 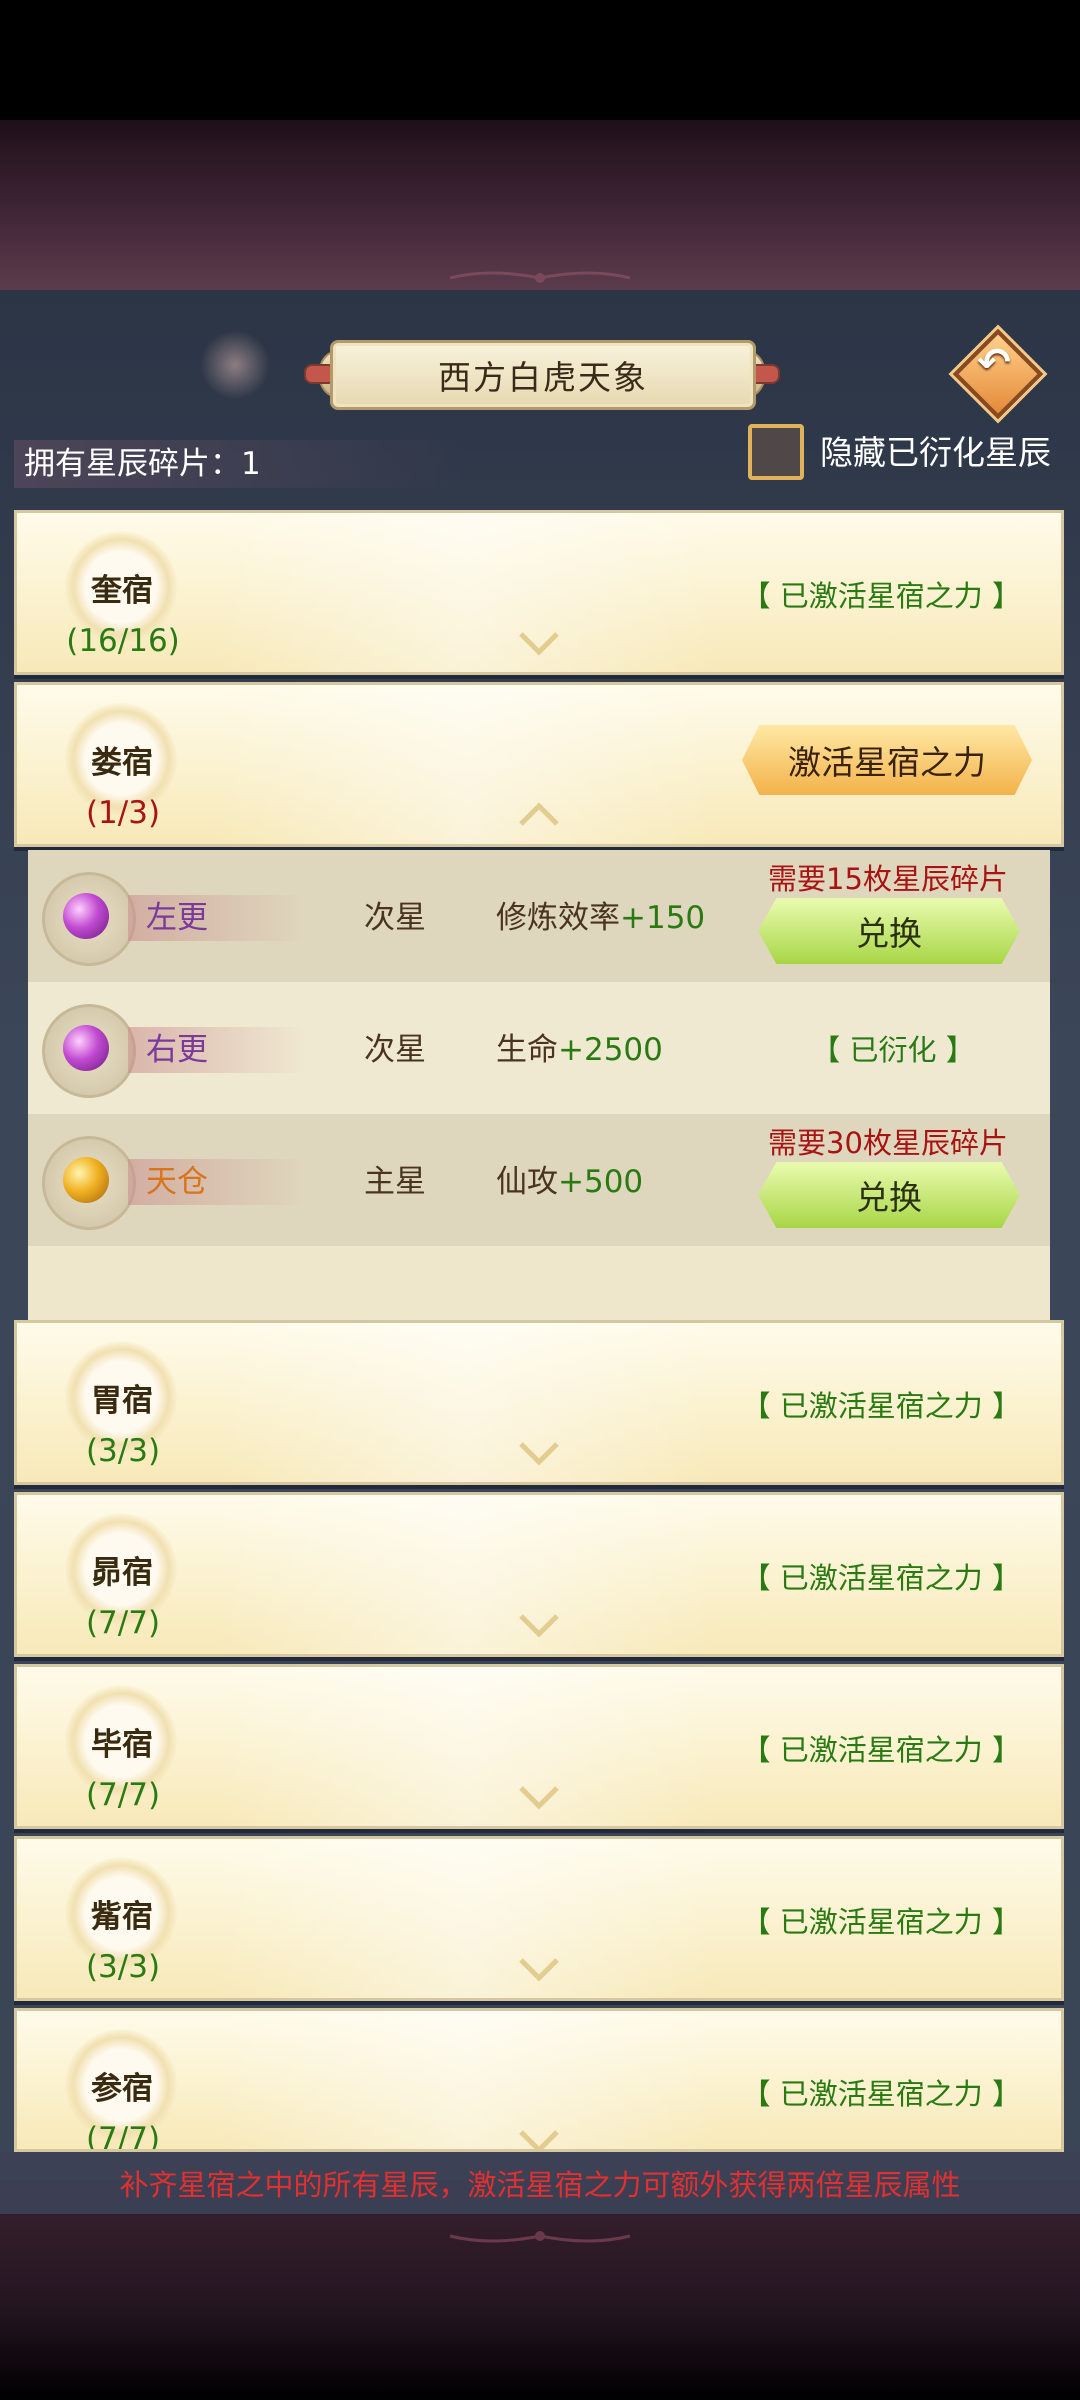 What do you see at coordinates (610, 1050) in the screenshot?
I see `attr-bonus: +2500` at bounding box center [610, 1050].